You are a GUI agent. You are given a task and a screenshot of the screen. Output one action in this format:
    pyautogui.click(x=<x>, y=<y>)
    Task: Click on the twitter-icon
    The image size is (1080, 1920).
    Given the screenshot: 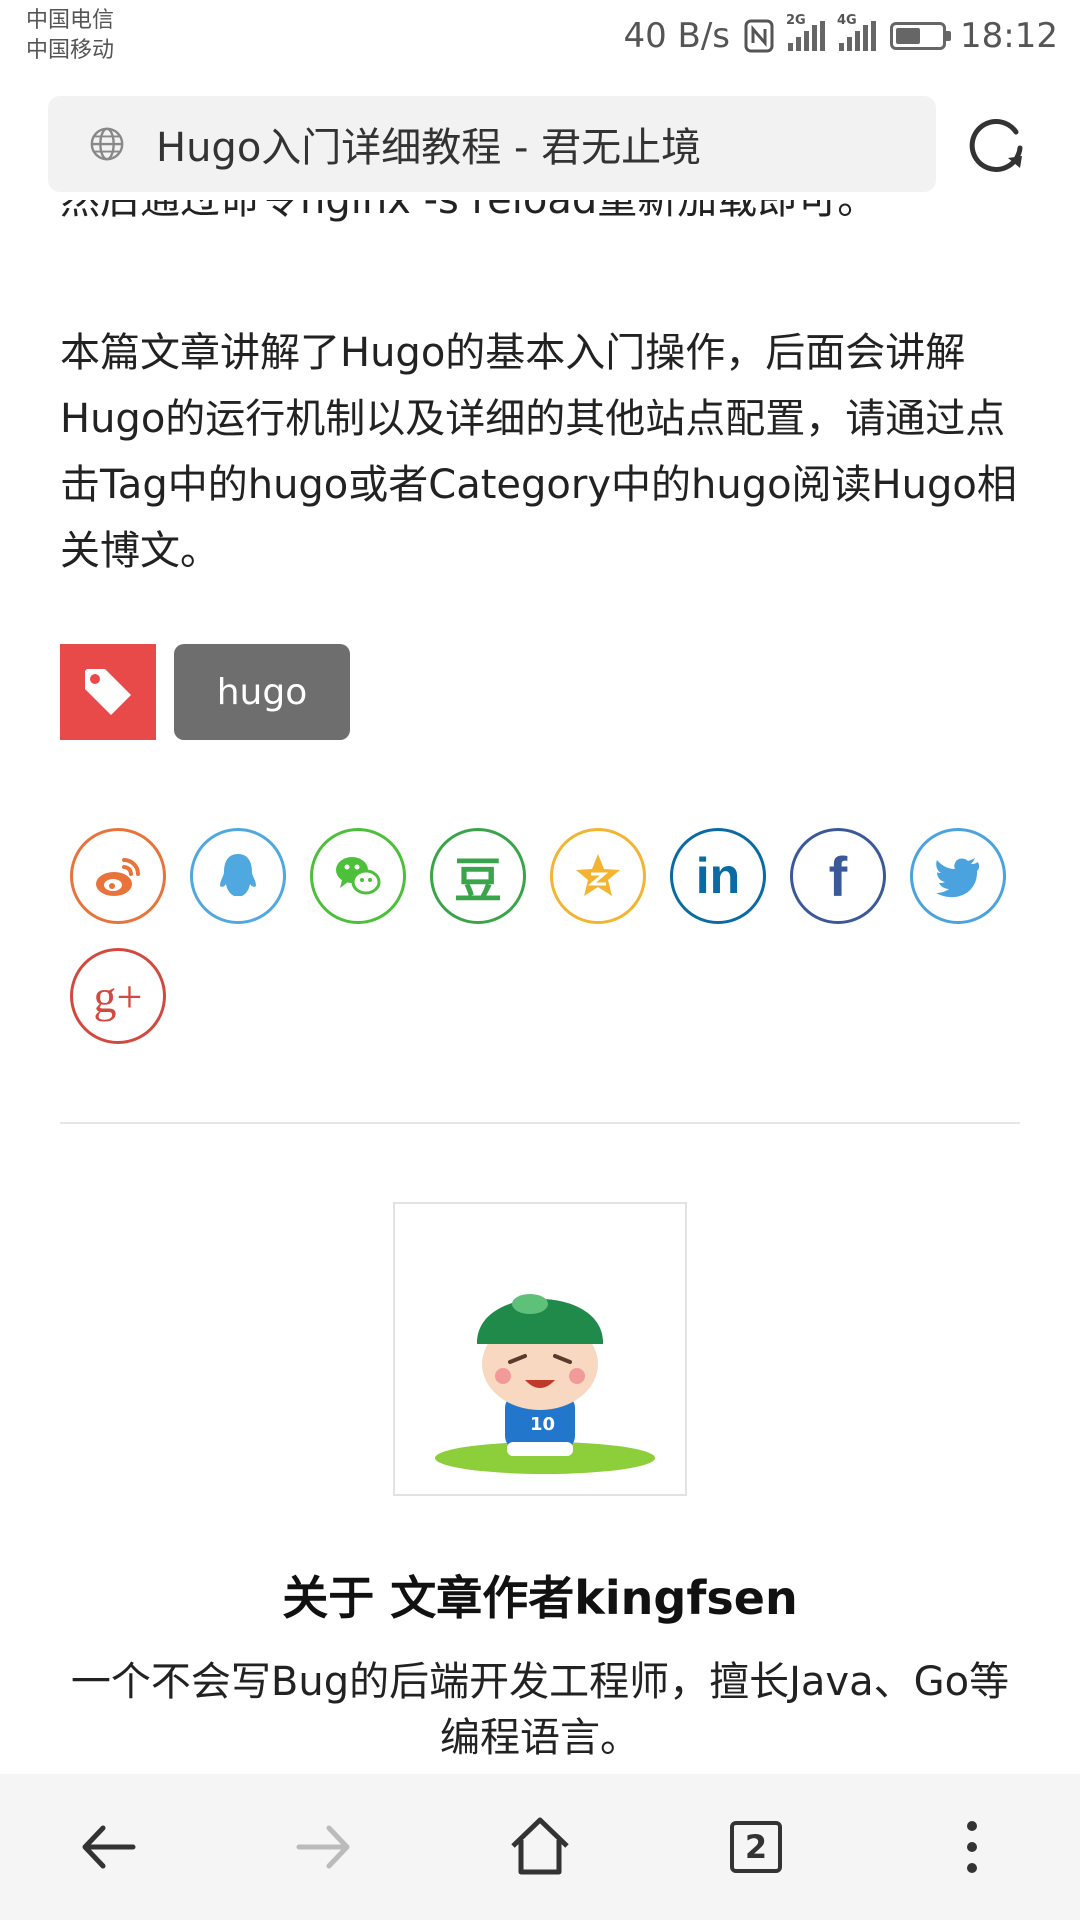 What is the action you would take?
    pyautogui.click(x=958, y=876)
    